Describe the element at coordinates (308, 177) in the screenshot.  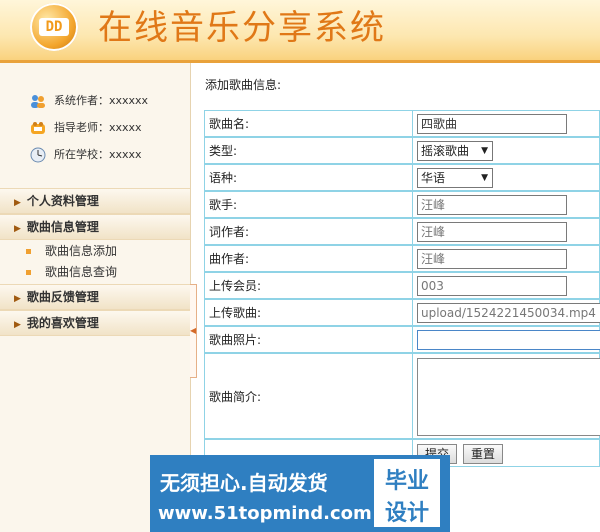
I see `field-label: 语种:` at that location.